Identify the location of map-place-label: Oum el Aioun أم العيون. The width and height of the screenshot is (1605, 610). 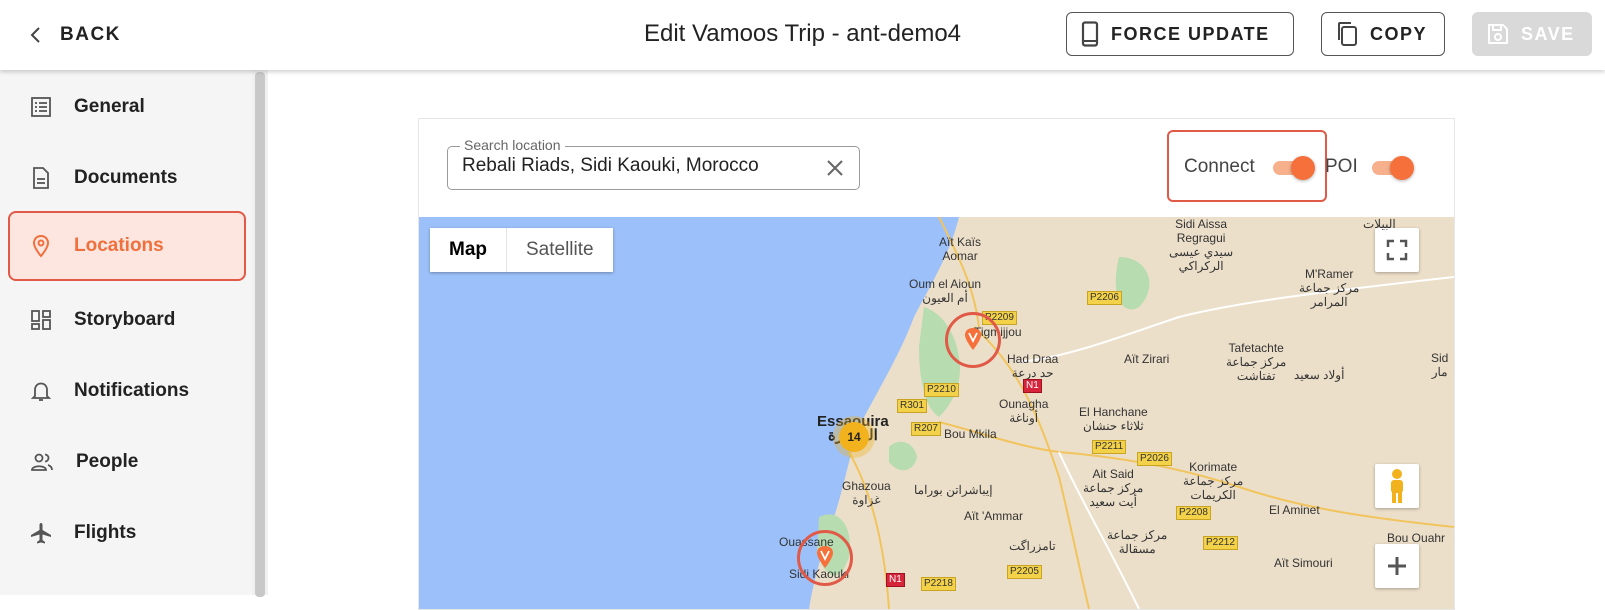
(945, 291).